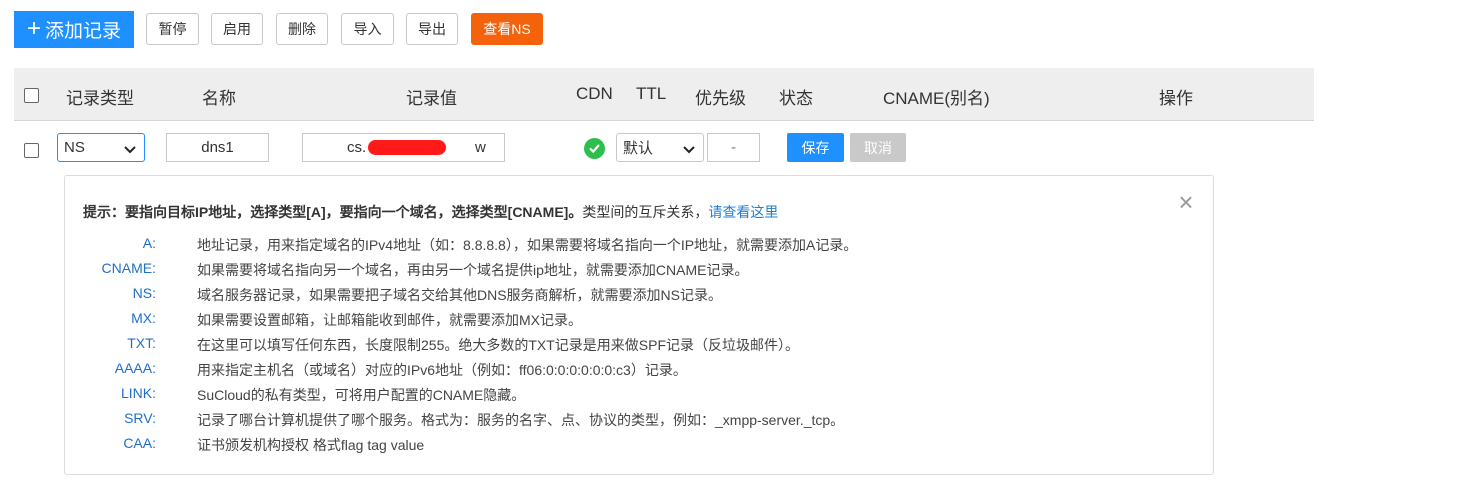 The width and height of the screenshot is (1484, 484). Describe the element at coordinates (594, 148) in the screenshot. I see `cdn-check-icon` at that location.